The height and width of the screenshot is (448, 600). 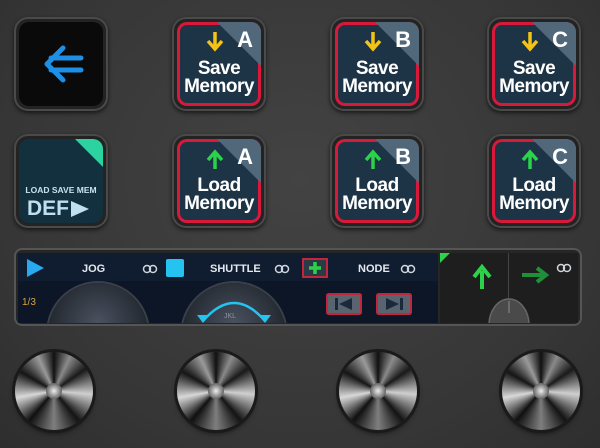 What do you see at coordinates (282, 269) in the screenshot?
I see `shuttle-link-icon` at bounding box center [282, 269].